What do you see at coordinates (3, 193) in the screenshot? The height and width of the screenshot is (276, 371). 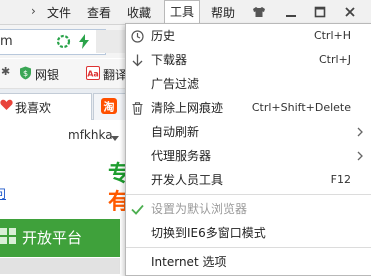 I see `page-link: 问` at bounding box center [3, 193].